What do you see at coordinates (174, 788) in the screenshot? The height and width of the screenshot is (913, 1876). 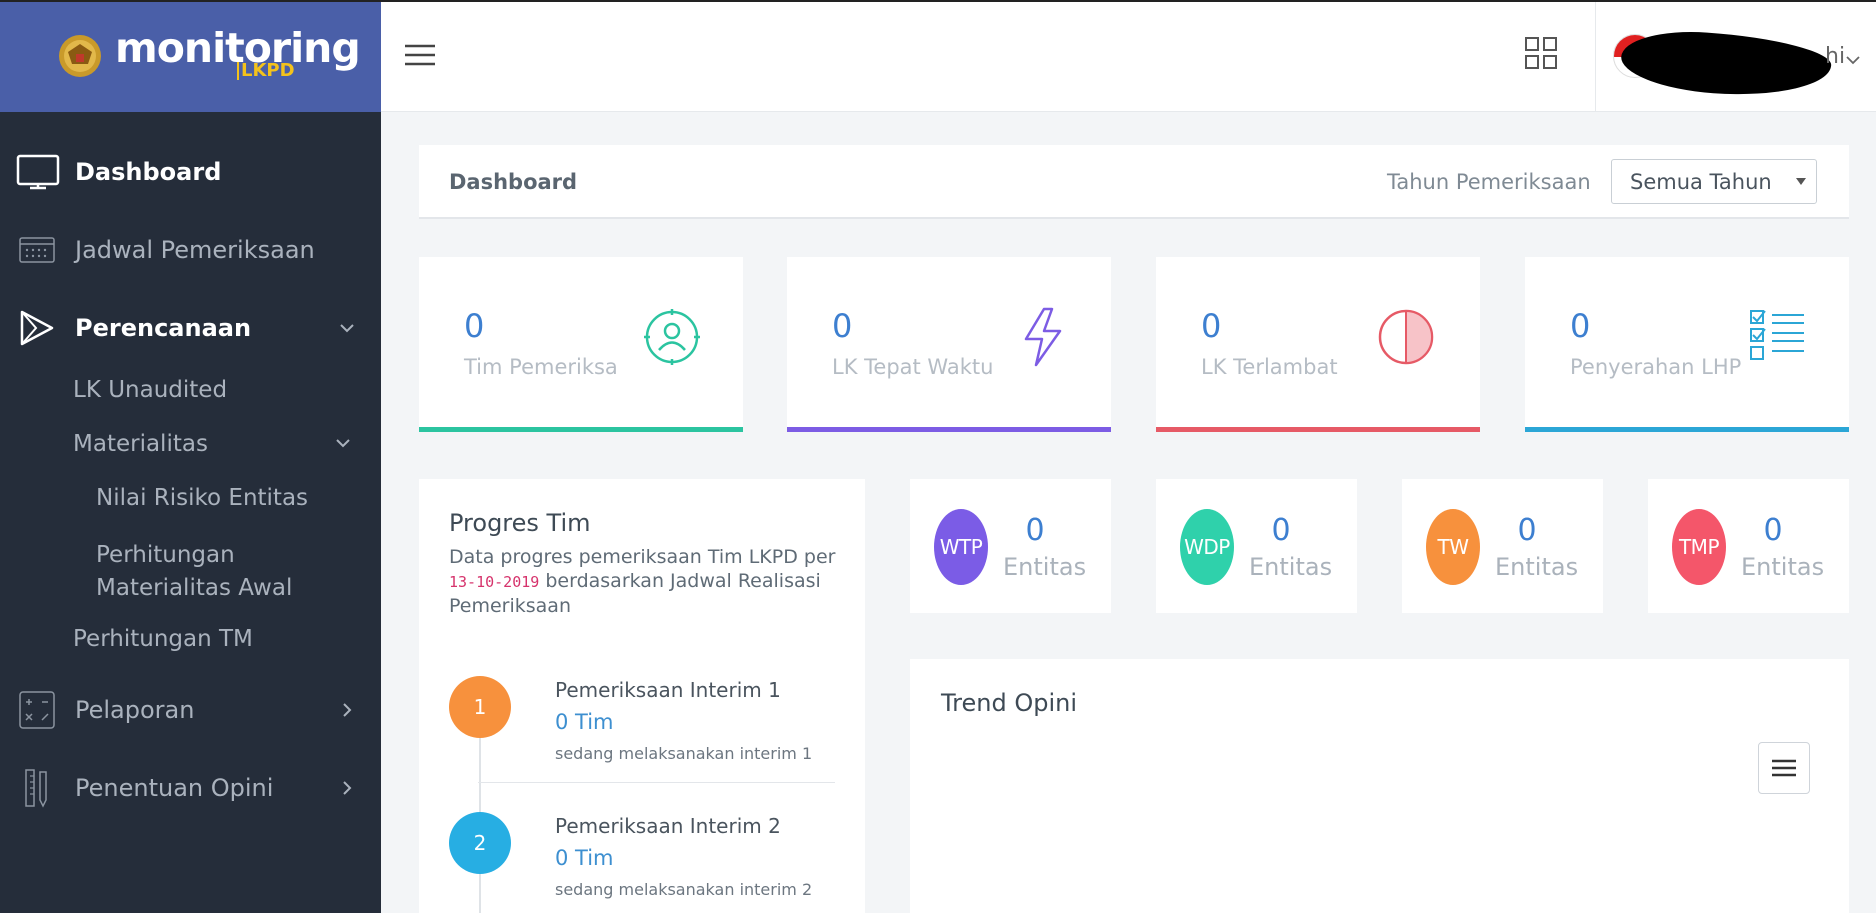 I see `sidebar-item-label: Penentuan Opini` at bounding box center [174, 788].